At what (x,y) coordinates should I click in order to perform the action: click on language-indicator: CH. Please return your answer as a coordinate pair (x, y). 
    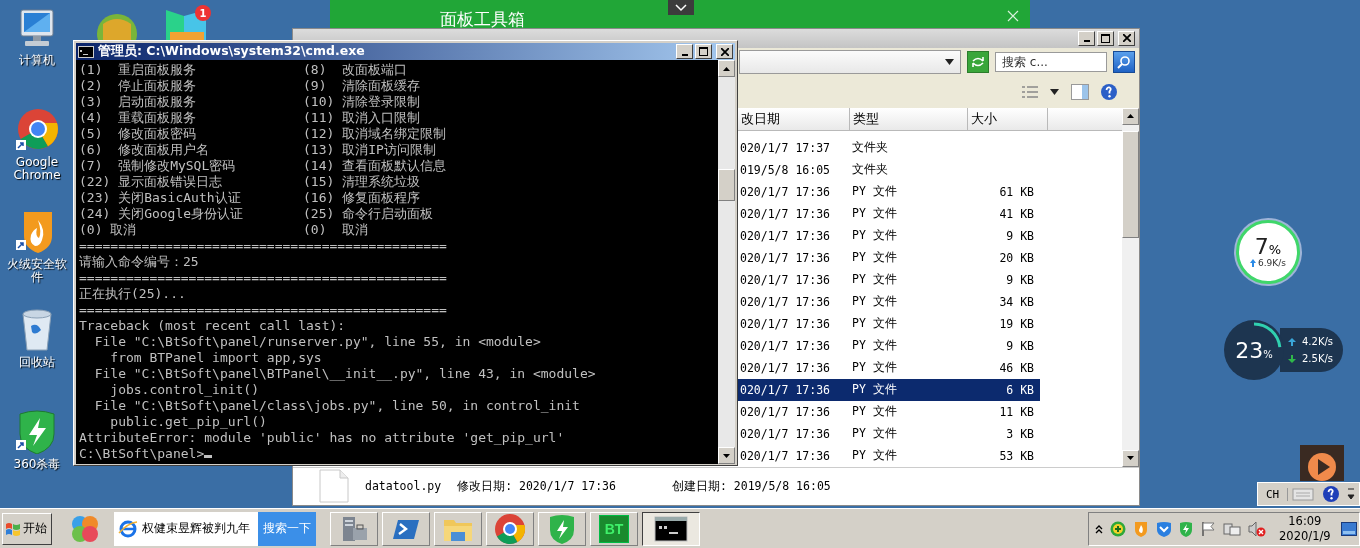
    Looking at the image, I should click on (1273, 494).